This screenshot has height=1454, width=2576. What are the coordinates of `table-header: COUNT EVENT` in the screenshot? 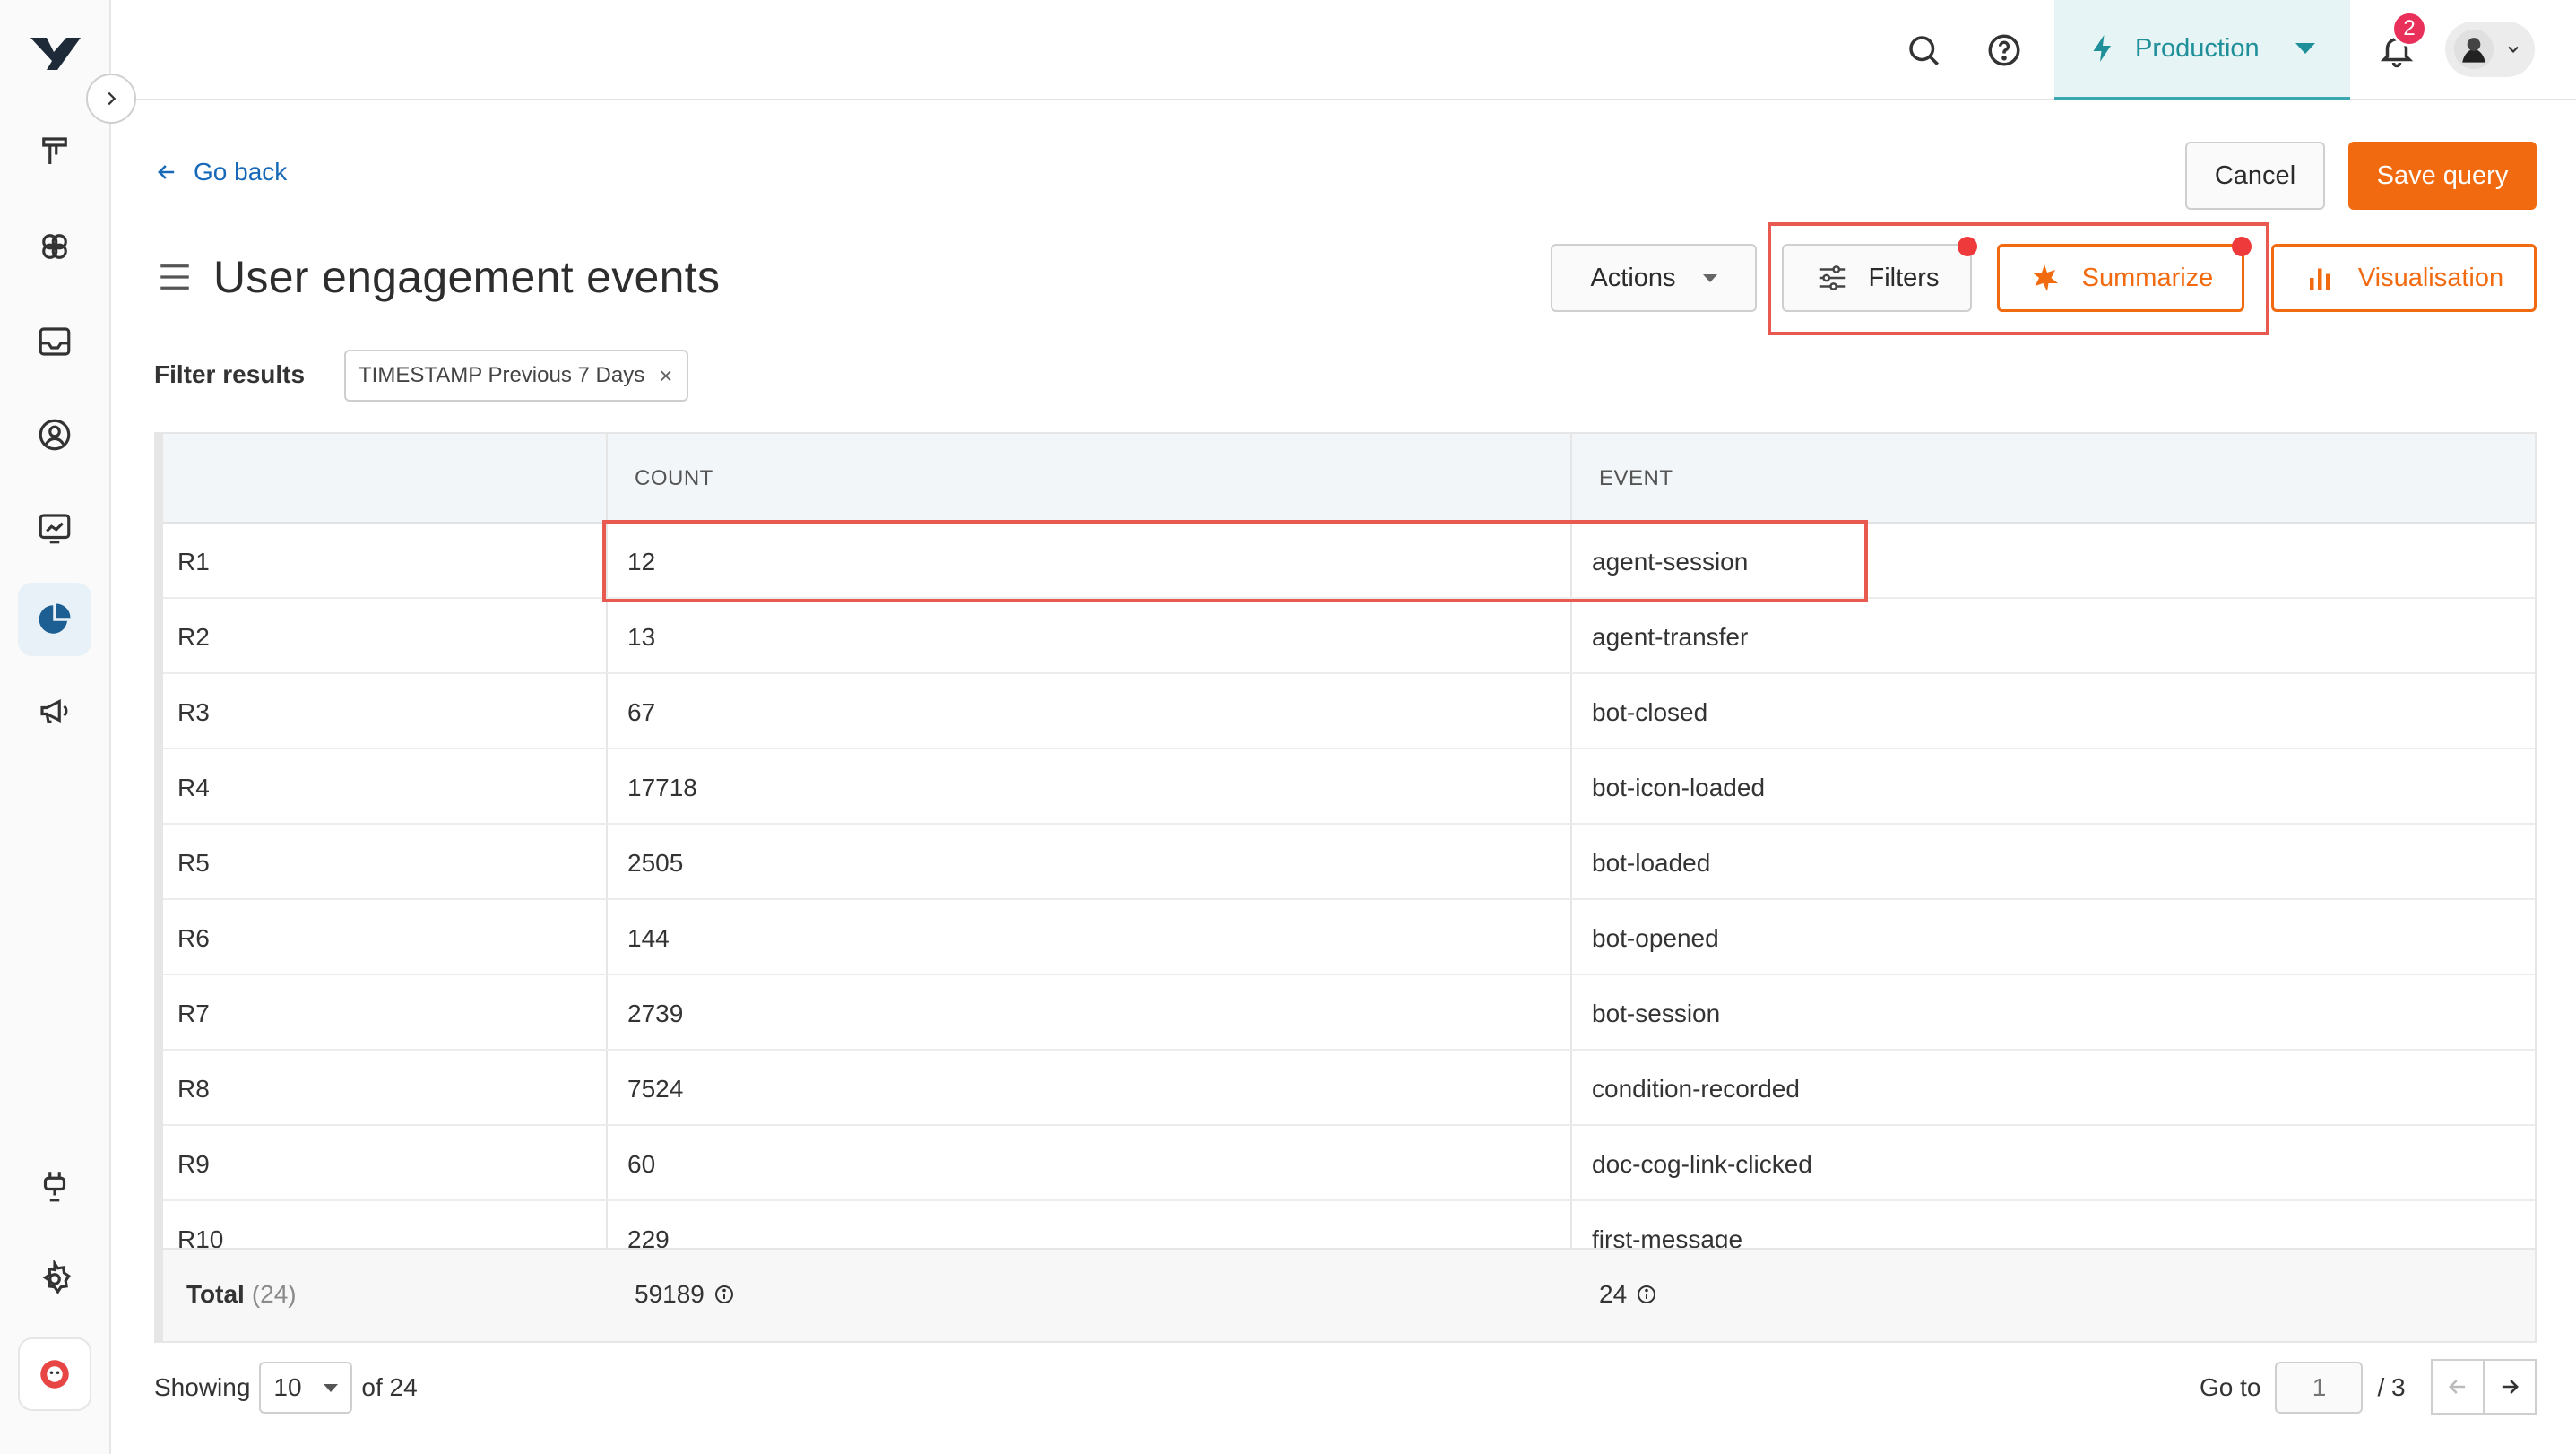 It's located at (1345, 479).